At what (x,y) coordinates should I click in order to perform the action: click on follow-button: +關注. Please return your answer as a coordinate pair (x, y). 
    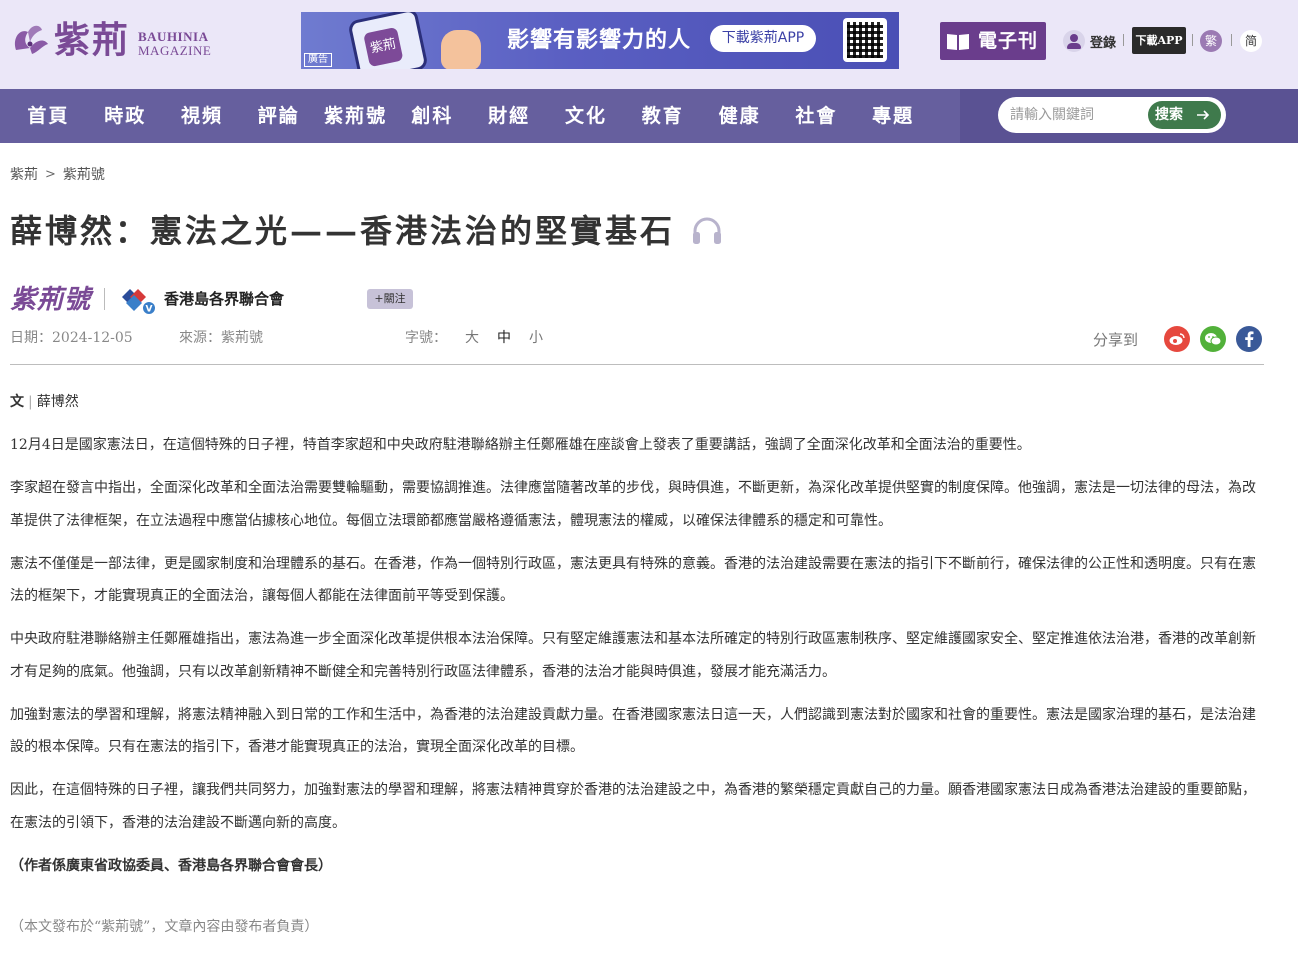
    Looking at the image, I should click on (390, 299).